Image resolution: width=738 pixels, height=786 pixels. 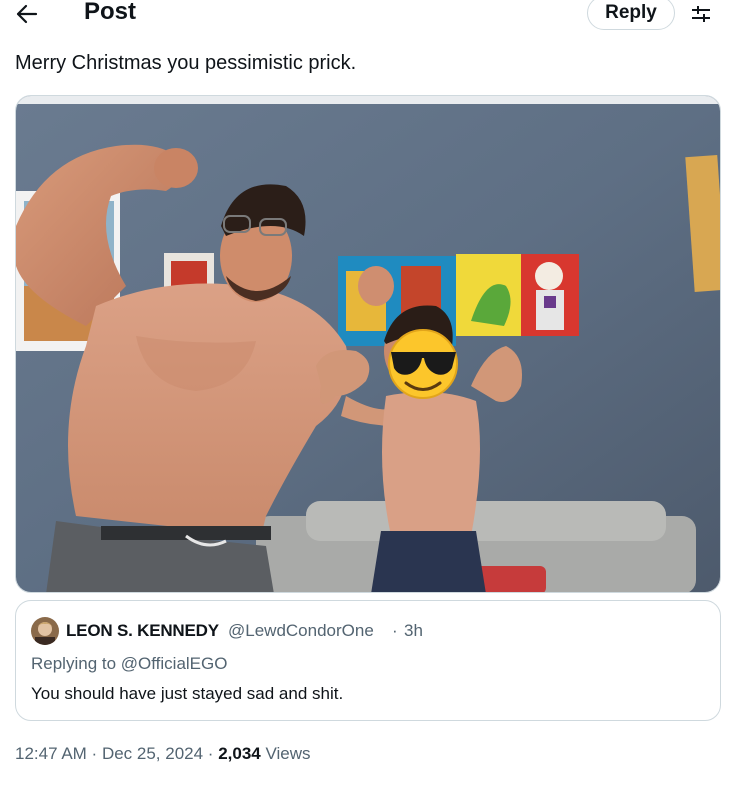 I want to click on replying-handle: @OfficialEGO, so click(x=174, y=663).